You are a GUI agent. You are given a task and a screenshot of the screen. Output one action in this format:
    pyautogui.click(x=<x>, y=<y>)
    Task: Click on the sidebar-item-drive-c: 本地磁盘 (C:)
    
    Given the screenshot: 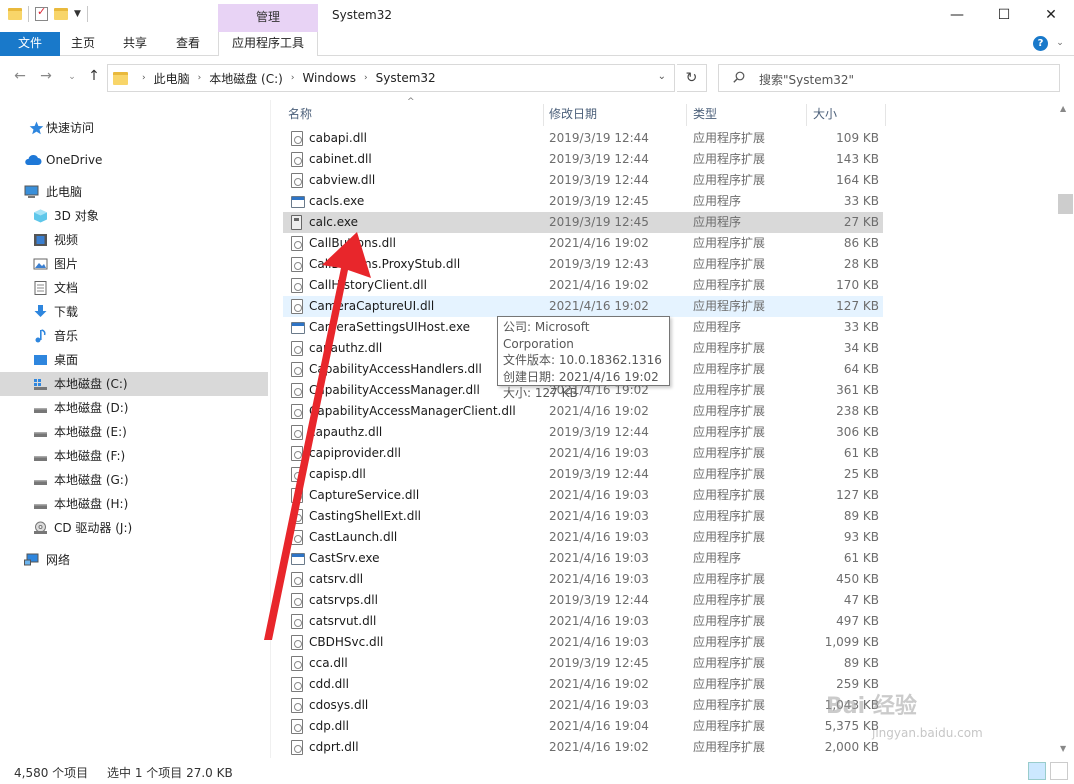 What is the action you would take?
    pyautogui.click(x=134, y=384)
    